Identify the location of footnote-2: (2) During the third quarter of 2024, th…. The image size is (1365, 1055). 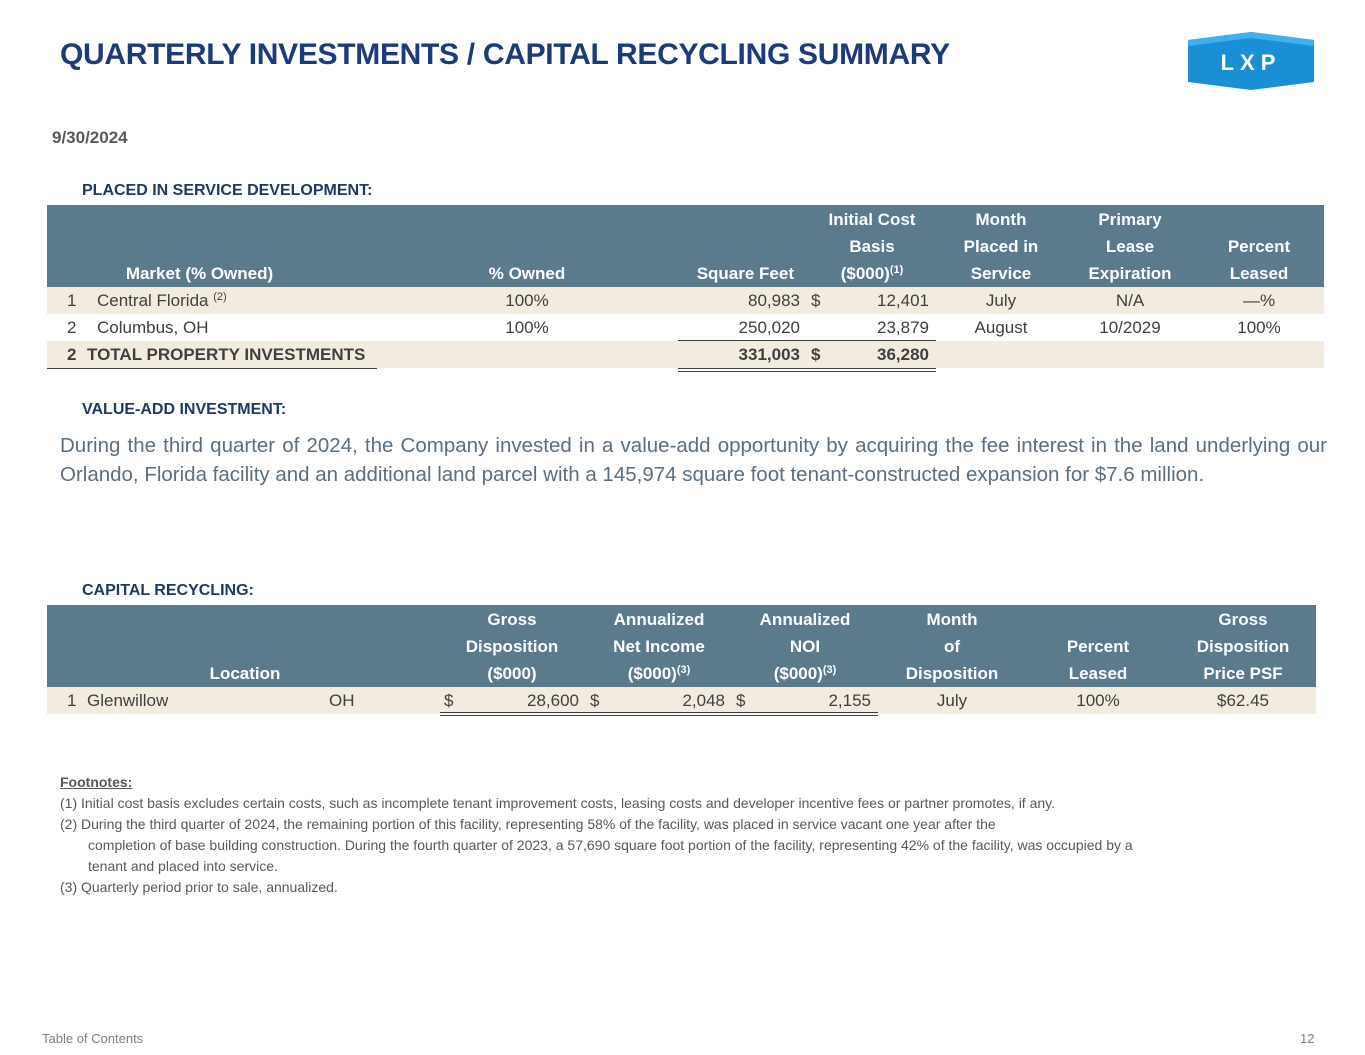
(528, 824).